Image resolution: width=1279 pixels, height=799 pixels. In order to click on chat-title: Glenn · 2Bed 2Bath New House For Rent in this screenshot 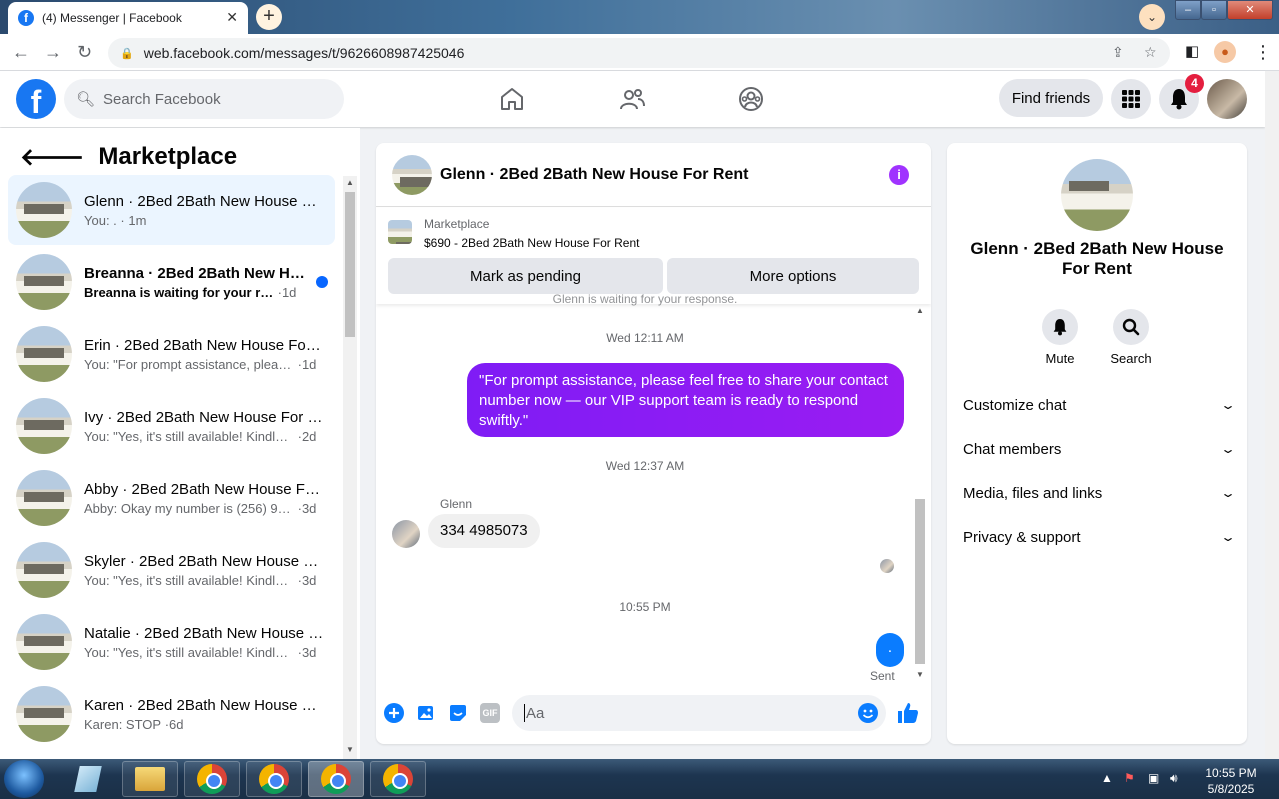, I will do `click(594, 175)`.